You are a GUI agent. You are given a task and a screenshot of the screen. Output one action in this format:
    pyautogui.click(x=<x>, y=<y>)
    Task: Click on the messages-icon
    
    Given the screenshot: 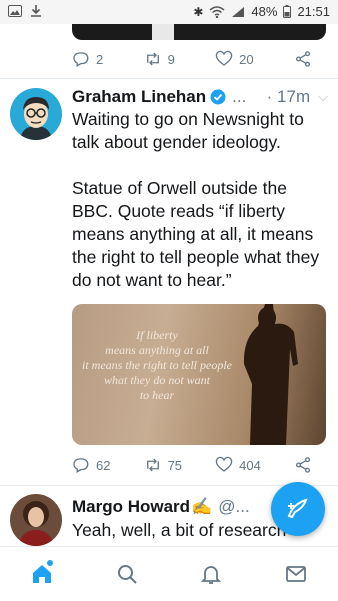 What is the action you would take?
    pyautogui.click(x=295, y=574)
    